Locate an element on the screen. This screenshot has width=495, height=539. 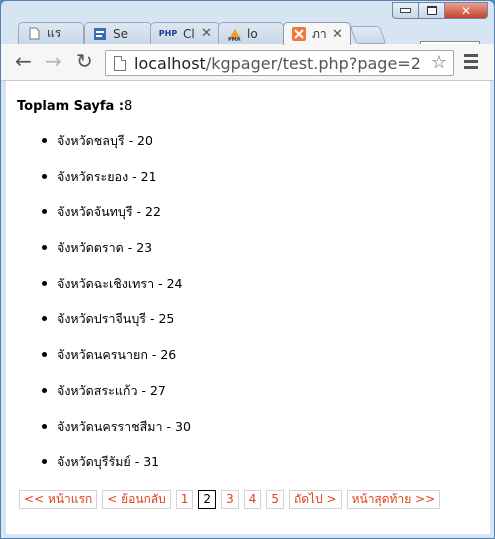
tab-4: PMA lo is located at coordinates (251, 33).